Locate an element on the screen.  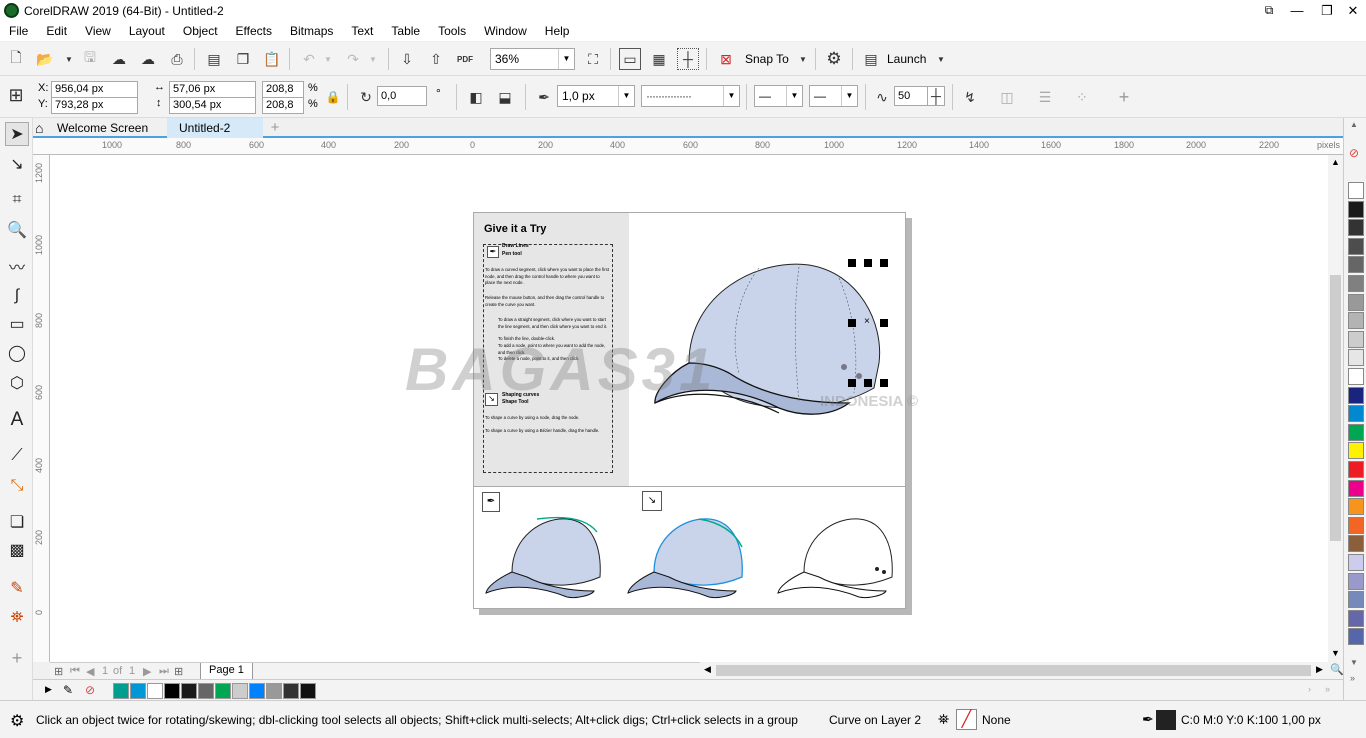
close-button: ✕ is located at coordinates (1351, 10).